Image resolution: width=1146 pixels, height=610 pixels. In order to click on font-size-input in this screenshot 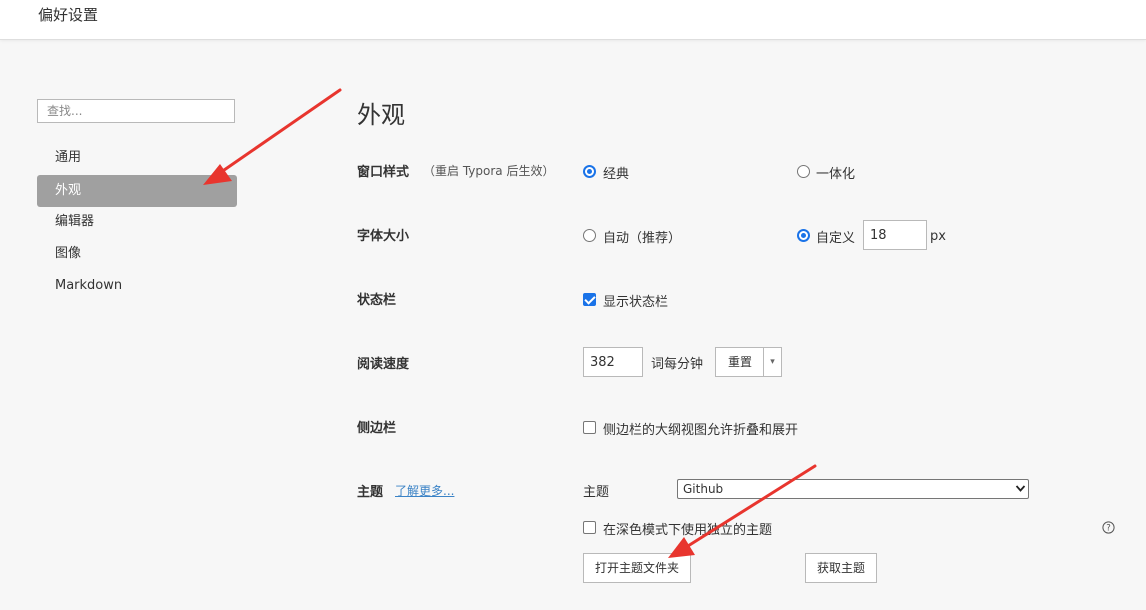, I will do `click(895, 235)`.